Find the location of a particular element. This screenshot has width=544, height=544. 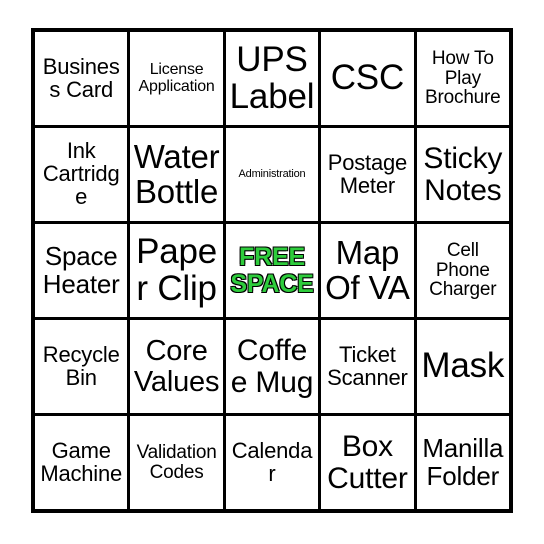

bingo-cell: Ink Cartridge is located at coordinates (81, 174).